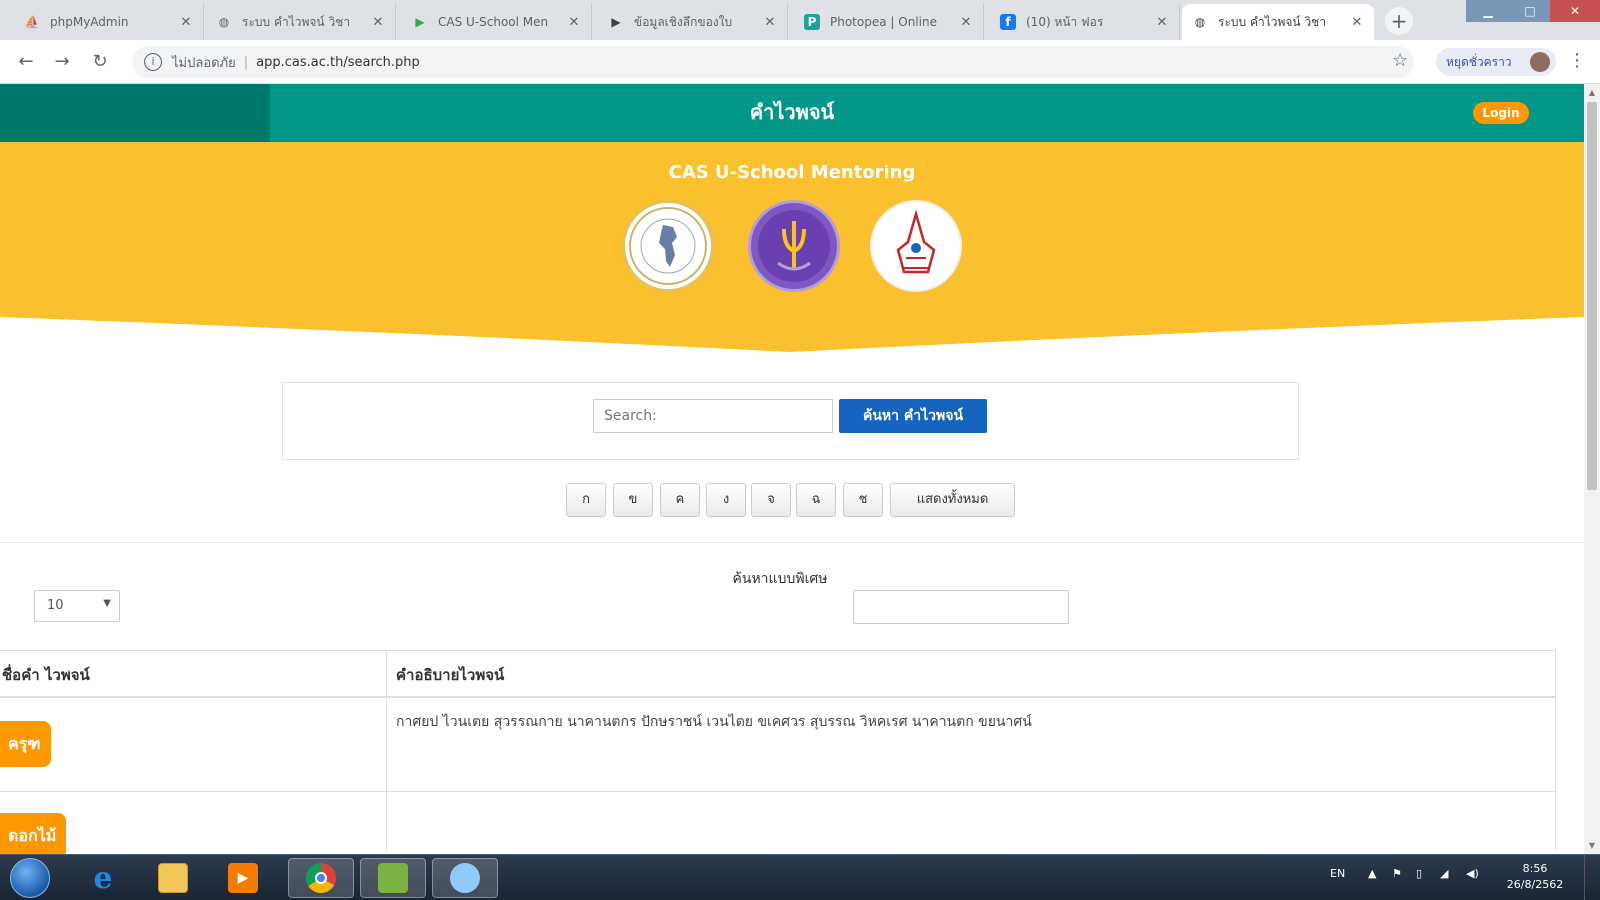 The width and height of the screenshot is (1600, 900). What do you see at coordinates (777, 697) in the screenshot?
I see `header-separator` at bounding box center [777, 697].